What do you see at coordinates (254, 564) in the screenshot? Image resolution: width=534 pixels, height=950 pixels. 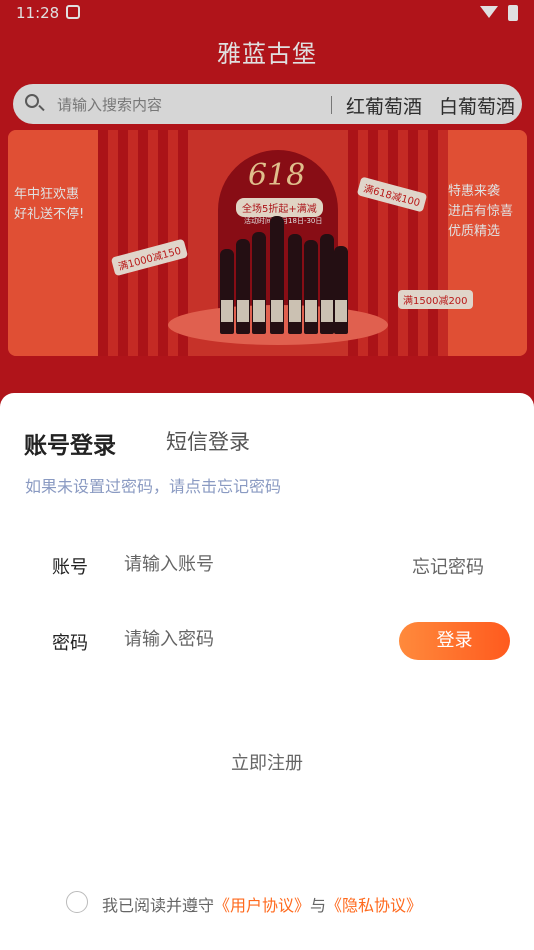 I see `account-input` at bounding box center [254, 564].